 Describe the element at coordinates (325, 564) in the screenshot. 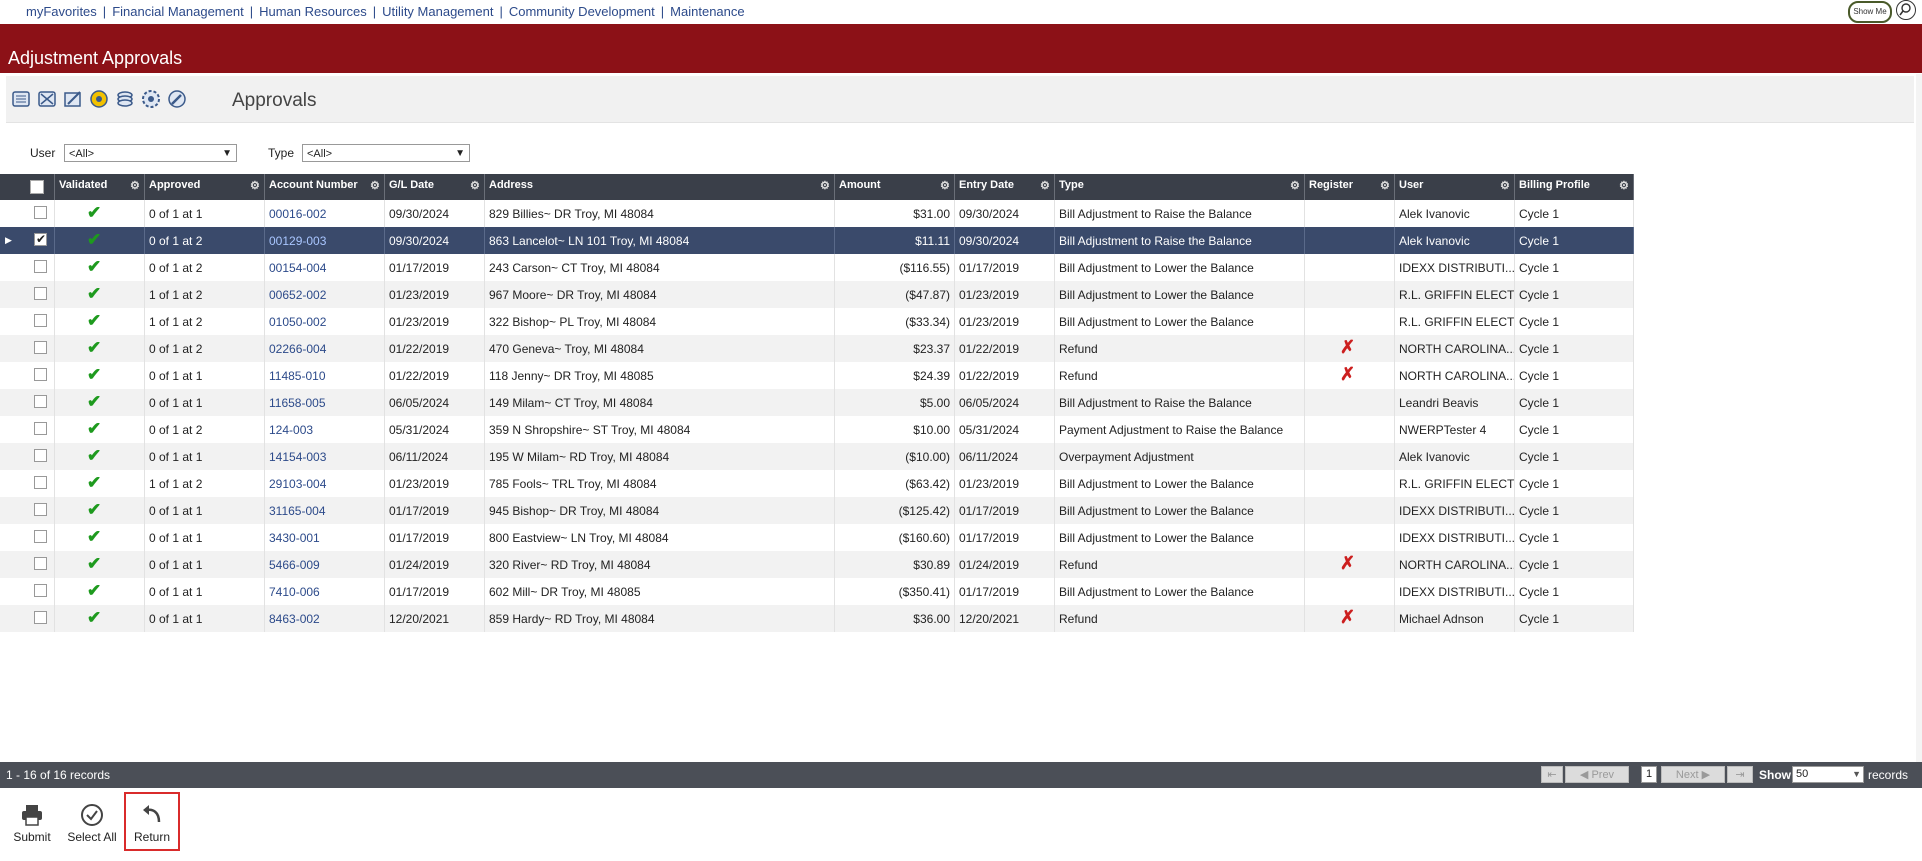

I see `account-cell: 5466-009` at that location.